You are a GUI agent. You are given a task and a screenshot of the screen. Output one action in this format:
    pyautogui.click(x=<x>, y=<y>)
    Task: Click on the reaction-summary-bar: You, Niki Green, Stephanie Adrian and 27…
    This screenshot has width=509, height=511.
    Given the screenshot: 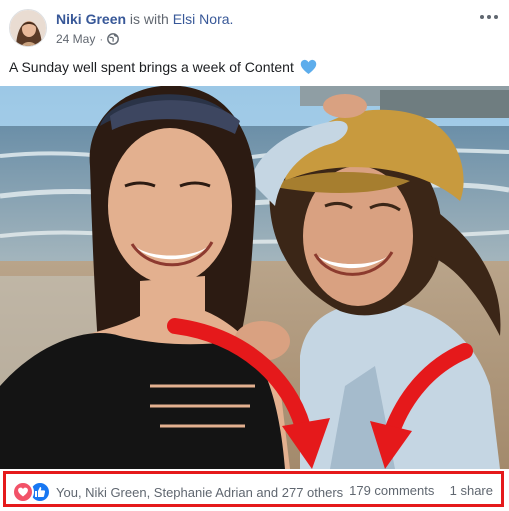 What is the action you would take?
    pyautogui.click(x=253, y=489)
    